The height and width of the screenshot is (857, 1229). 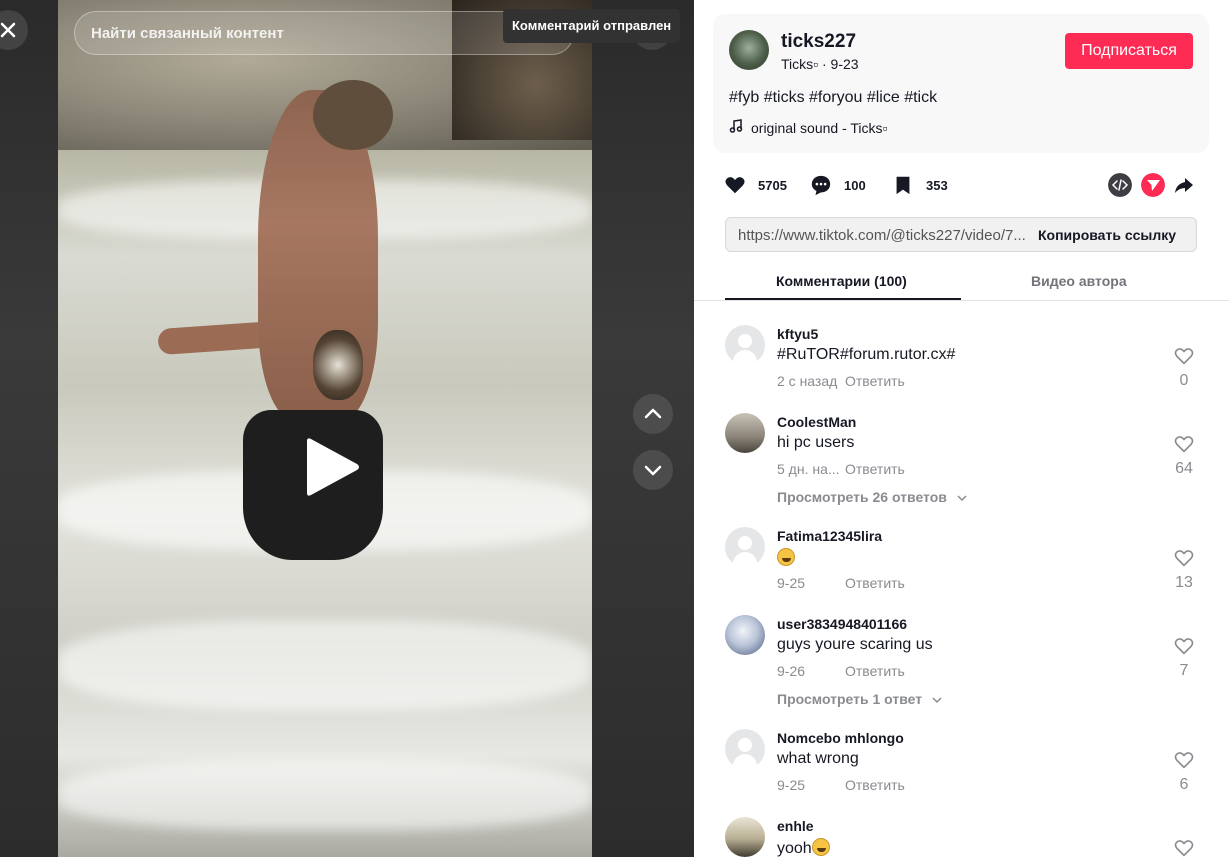 I want to click on comment-like-button: 13, so click(x=1184, y=570).